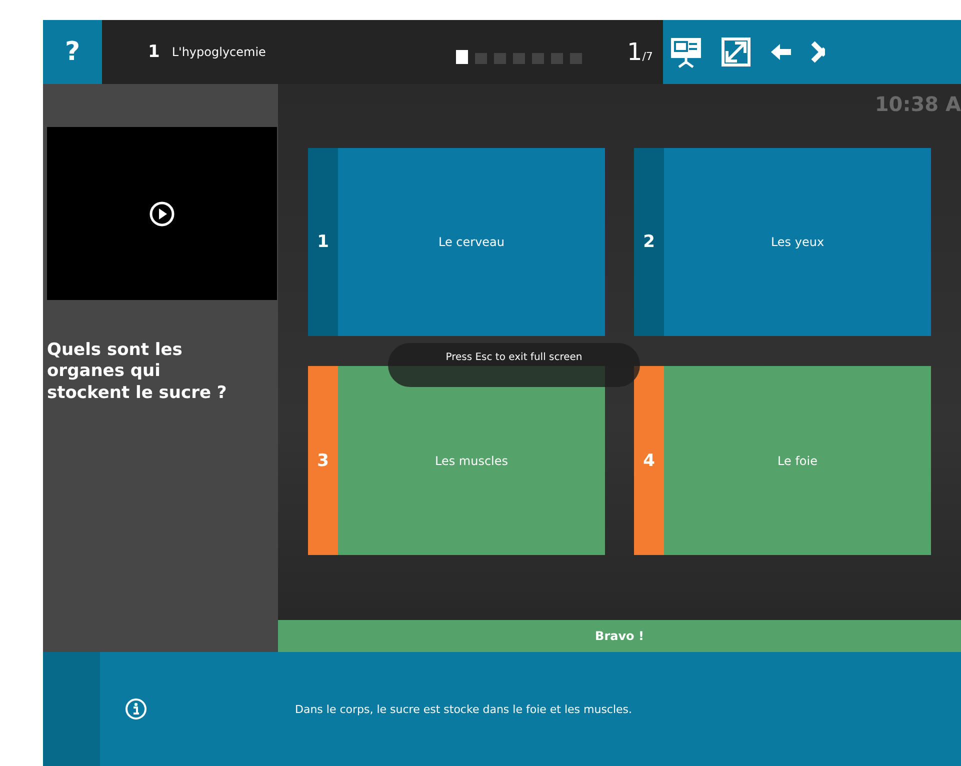  What do you see at coordinates (472, 461) in the screenshot?
I see `answer-label: Les muscles` at bounding box center [472, 461].